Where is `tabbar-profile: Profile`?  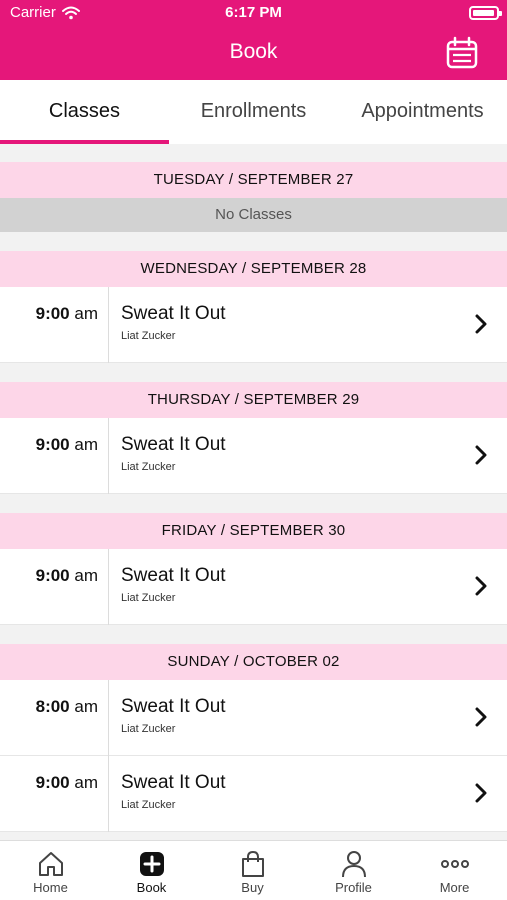
tabbar-profile: Profile is located at coordinates (353, 870).